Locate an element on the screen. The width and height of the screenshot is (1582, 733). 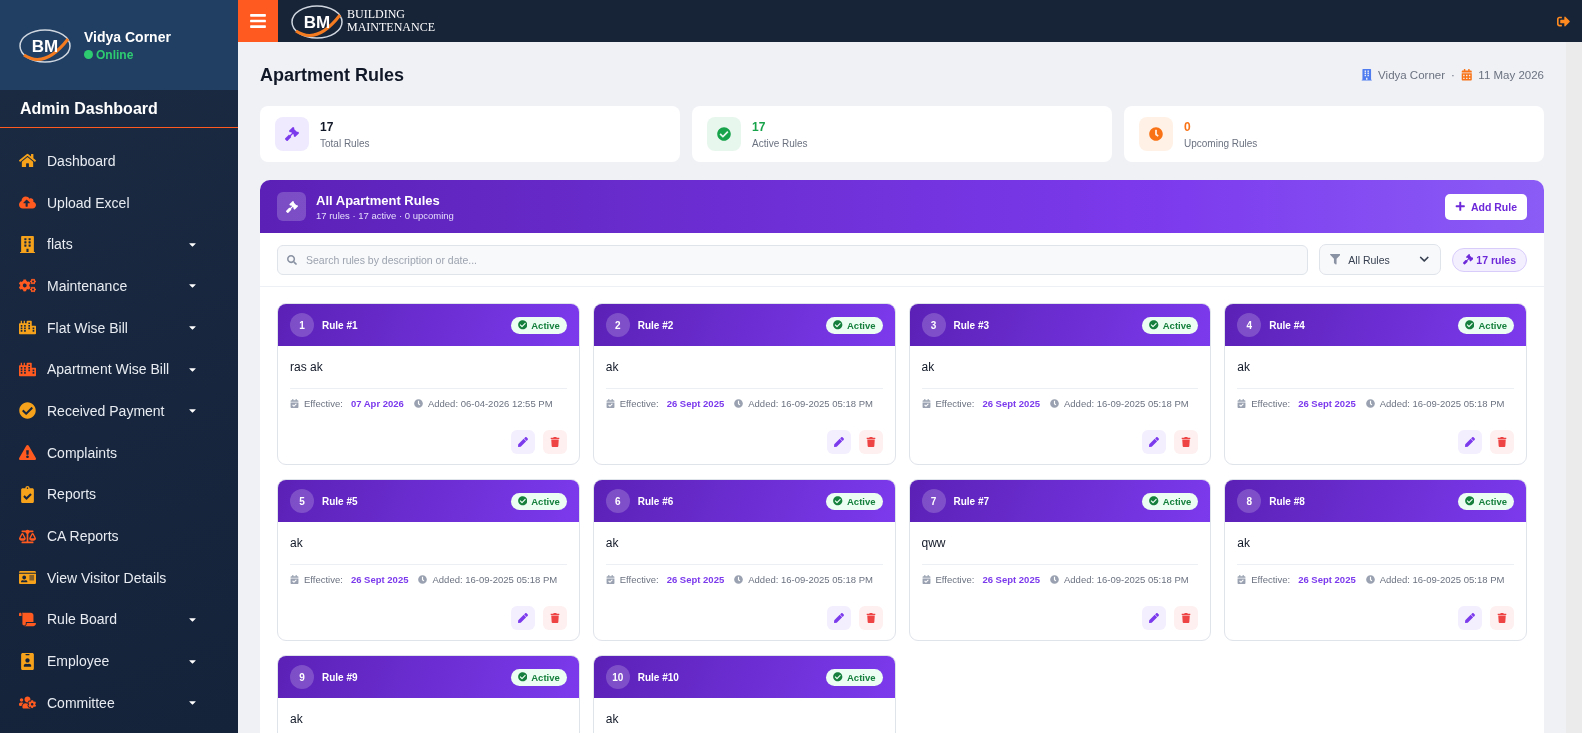
sidebar-item: CA Reports is located at coordinates (119, 536).